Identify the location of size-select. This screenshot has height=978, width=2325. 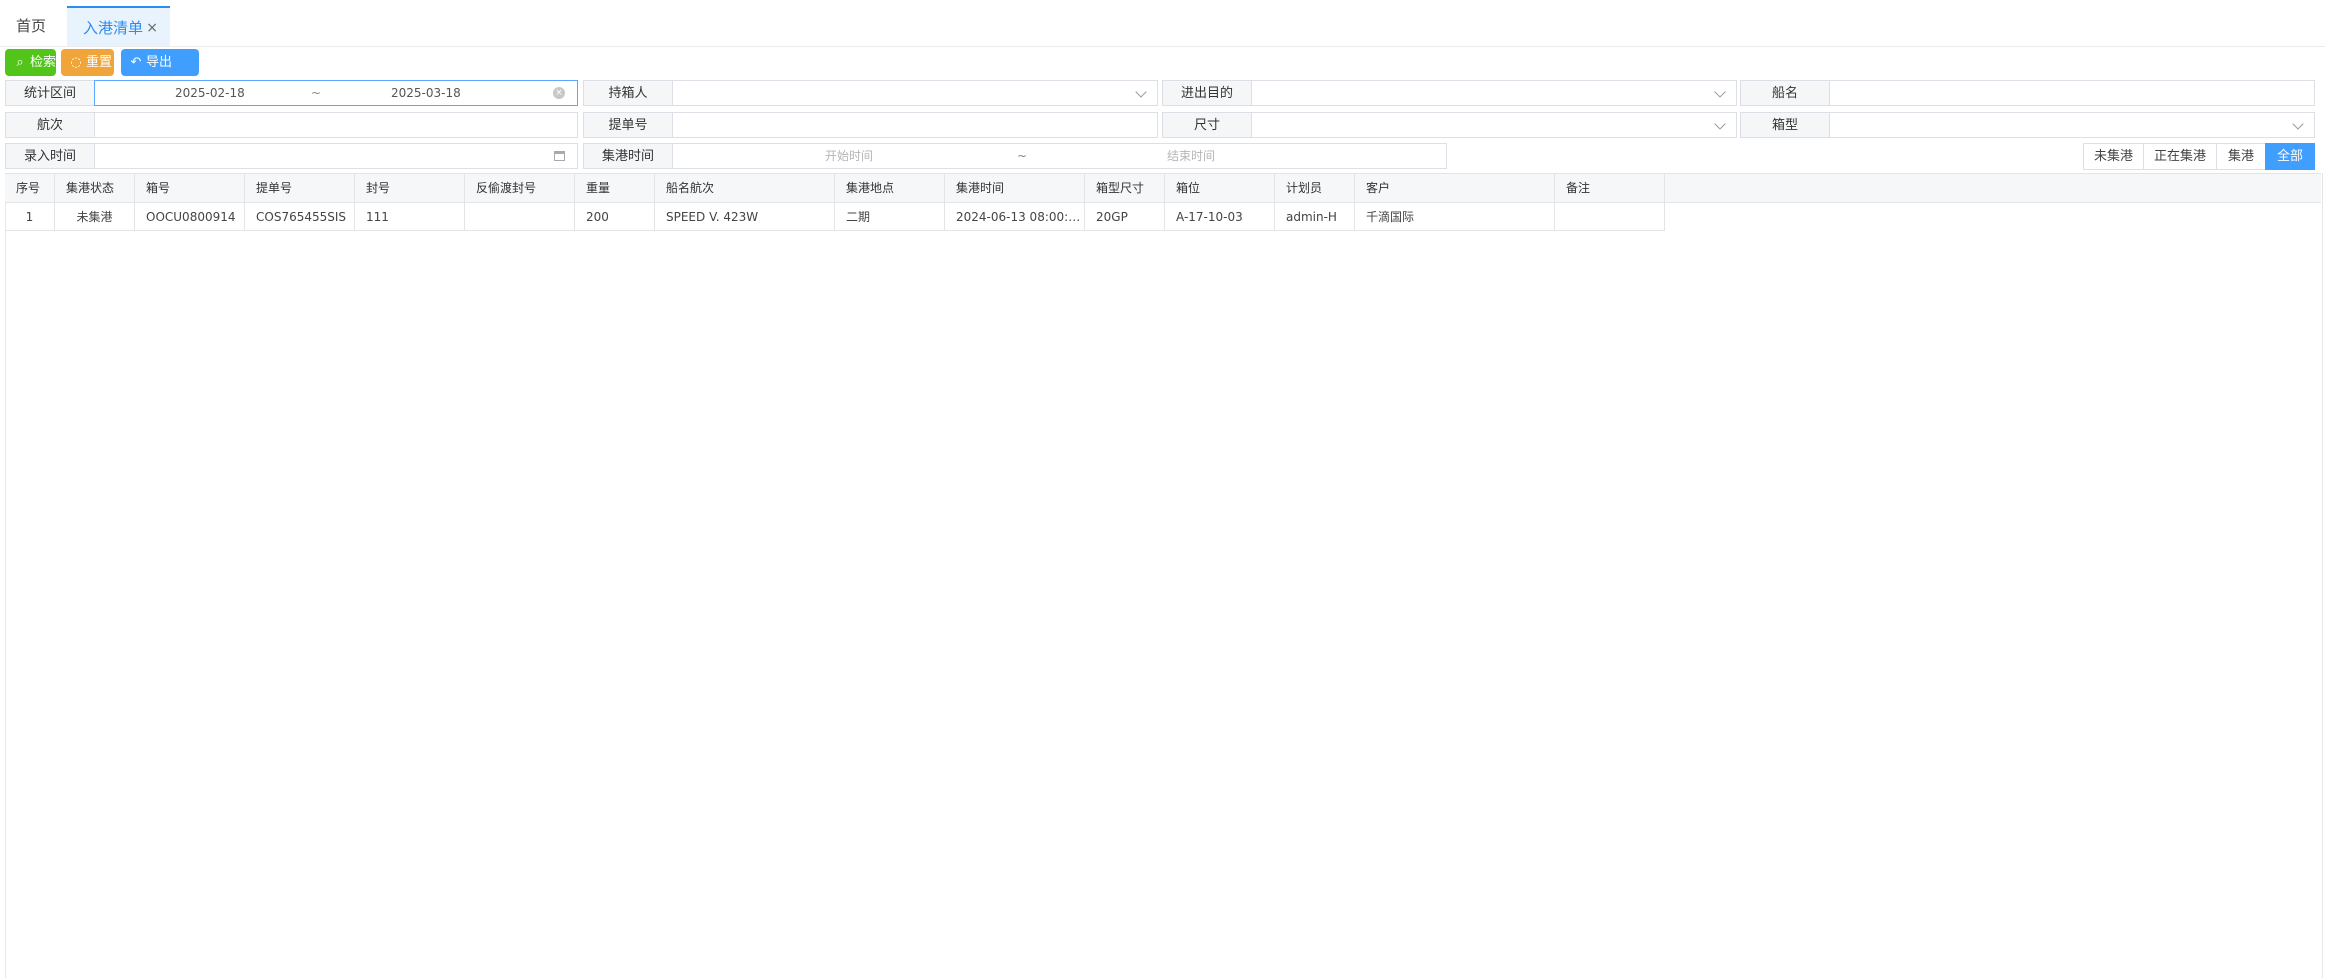
(1494, 125).